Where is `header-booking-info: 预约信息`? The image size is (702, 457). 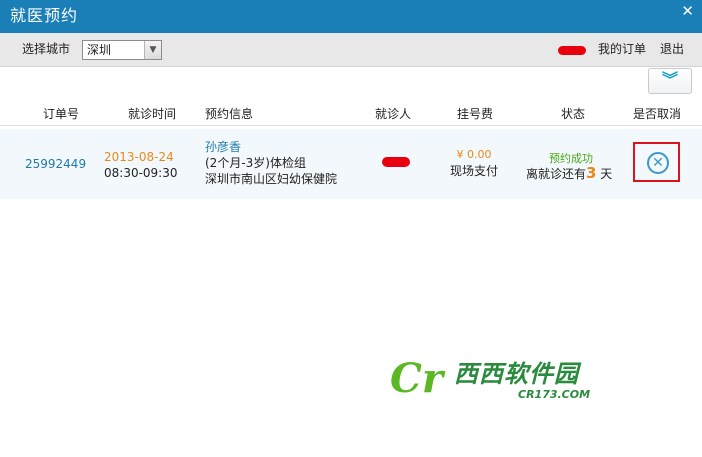
header-booking-info: 预约信息 is located at coordinates (229, 114).